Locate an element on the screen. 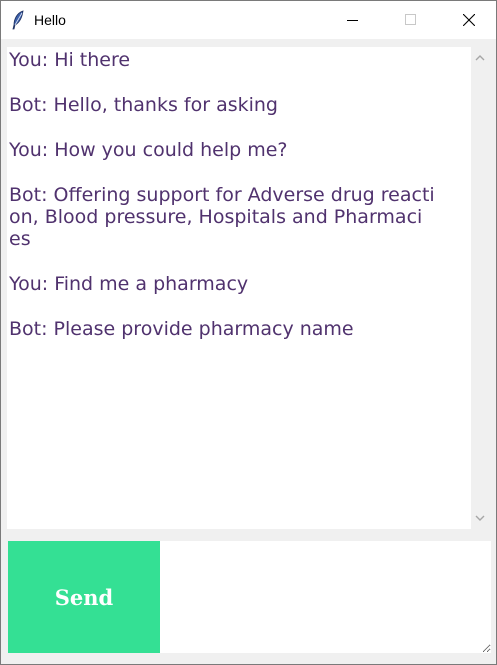 This screenshot has width=497, height=665. minimize-button is located at coordinates (353, 20).